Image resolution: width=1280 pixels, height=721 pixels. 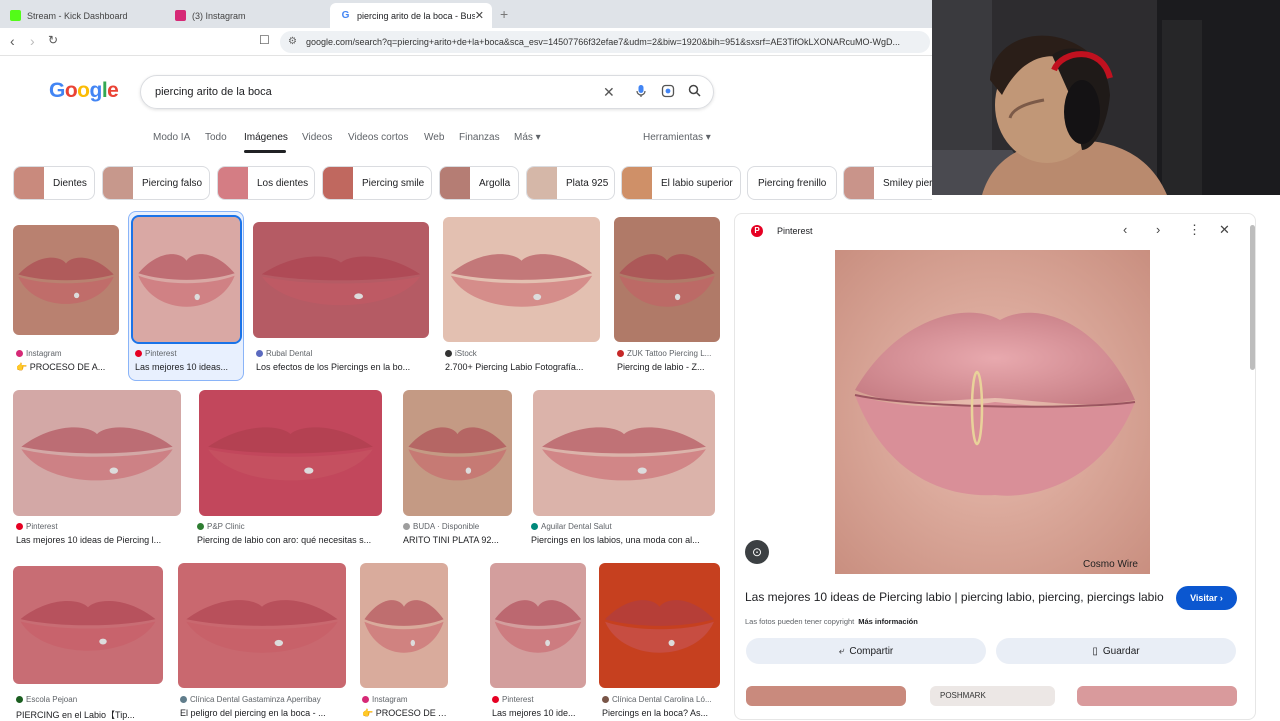 I want to click on source-name: P&P Clinic, so click(x=226, y=526).